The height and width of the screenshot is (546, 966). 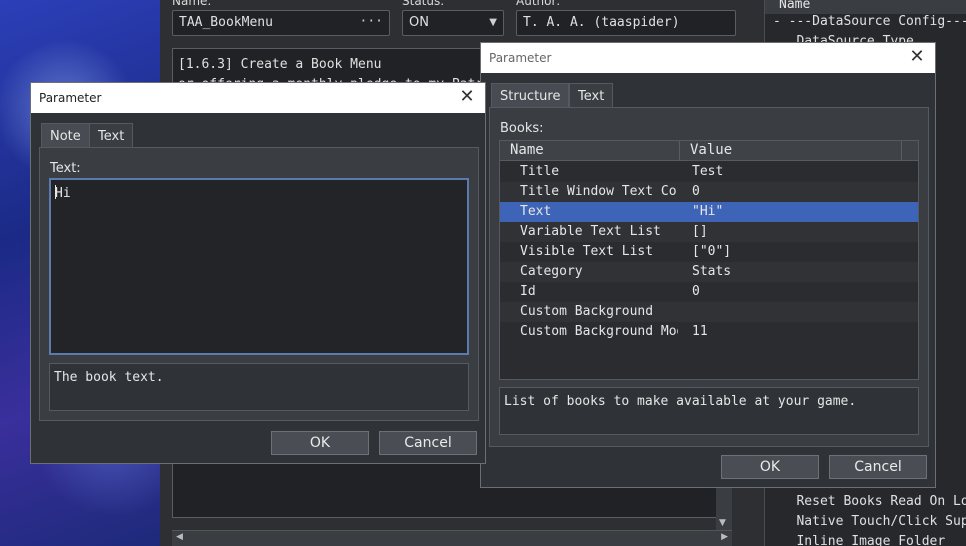 I want to click on name-more-button: ···, so click(x=371, y=21).